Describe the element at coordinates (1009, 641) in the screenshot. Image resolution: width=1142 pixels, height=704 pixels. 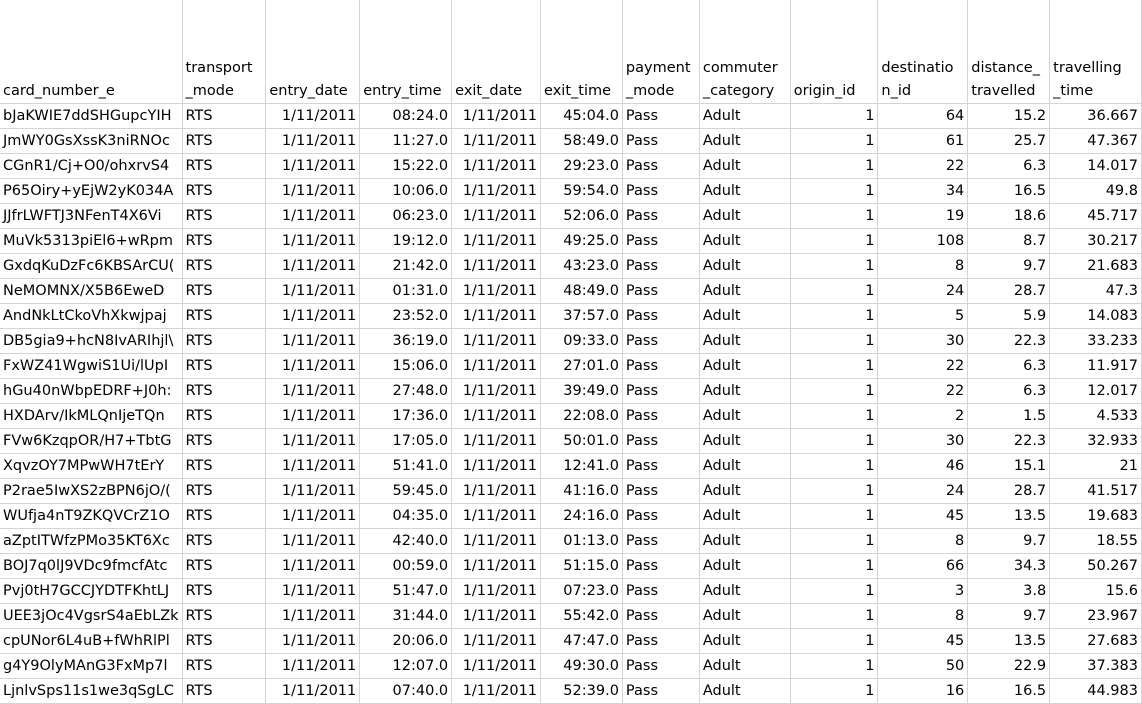
I see `distance-travelled-cell: 13.5` at that location.